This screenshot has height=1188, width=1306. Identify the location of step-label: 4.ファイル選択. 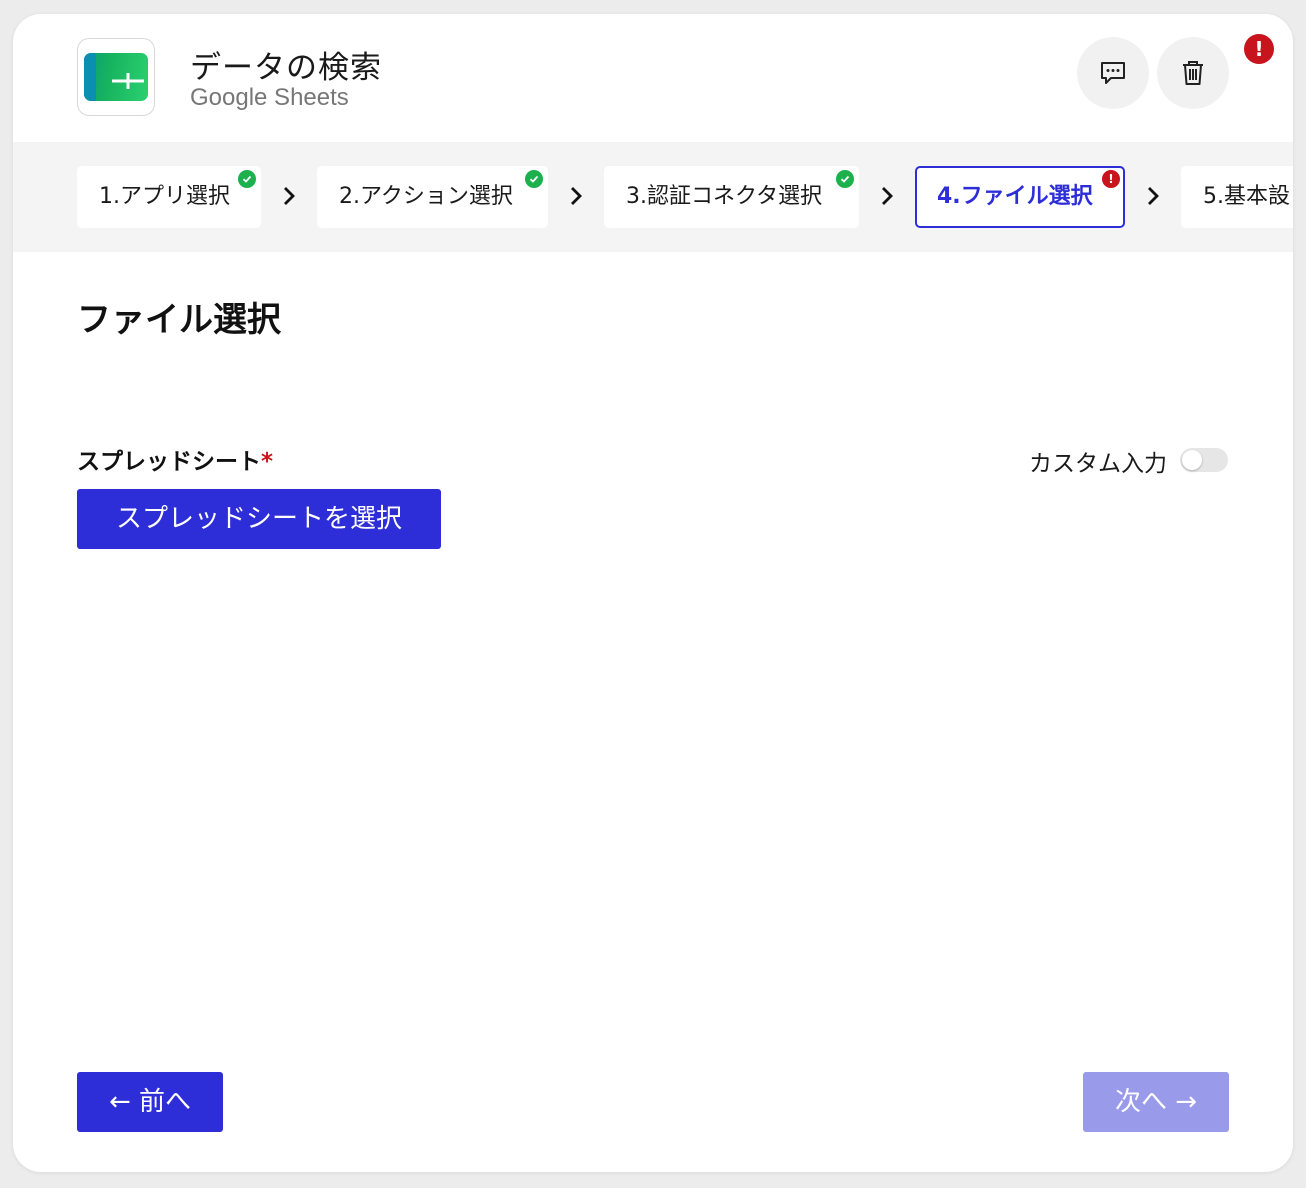
(1015, 196).